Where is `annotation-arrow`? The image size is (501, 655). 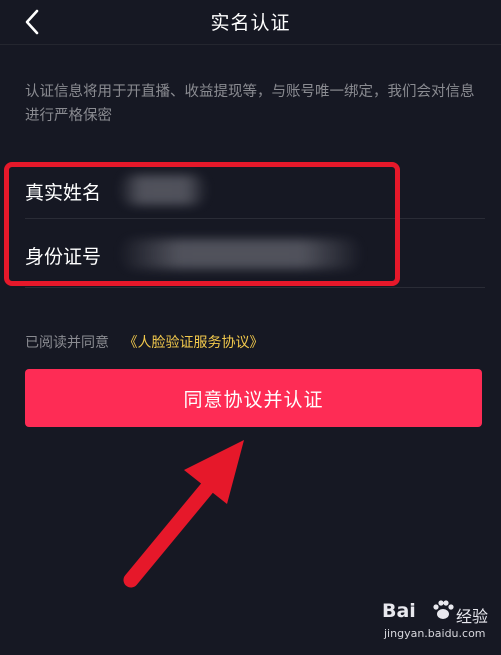
annotation-arrow is located at coordinates (183, 514).